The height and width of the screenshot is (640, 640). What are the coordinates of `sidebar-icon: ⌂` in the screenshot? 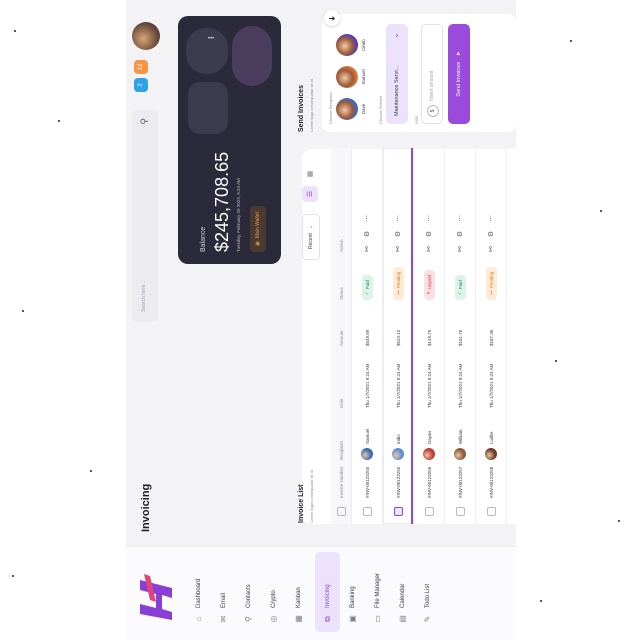 It's located at (198, 619).